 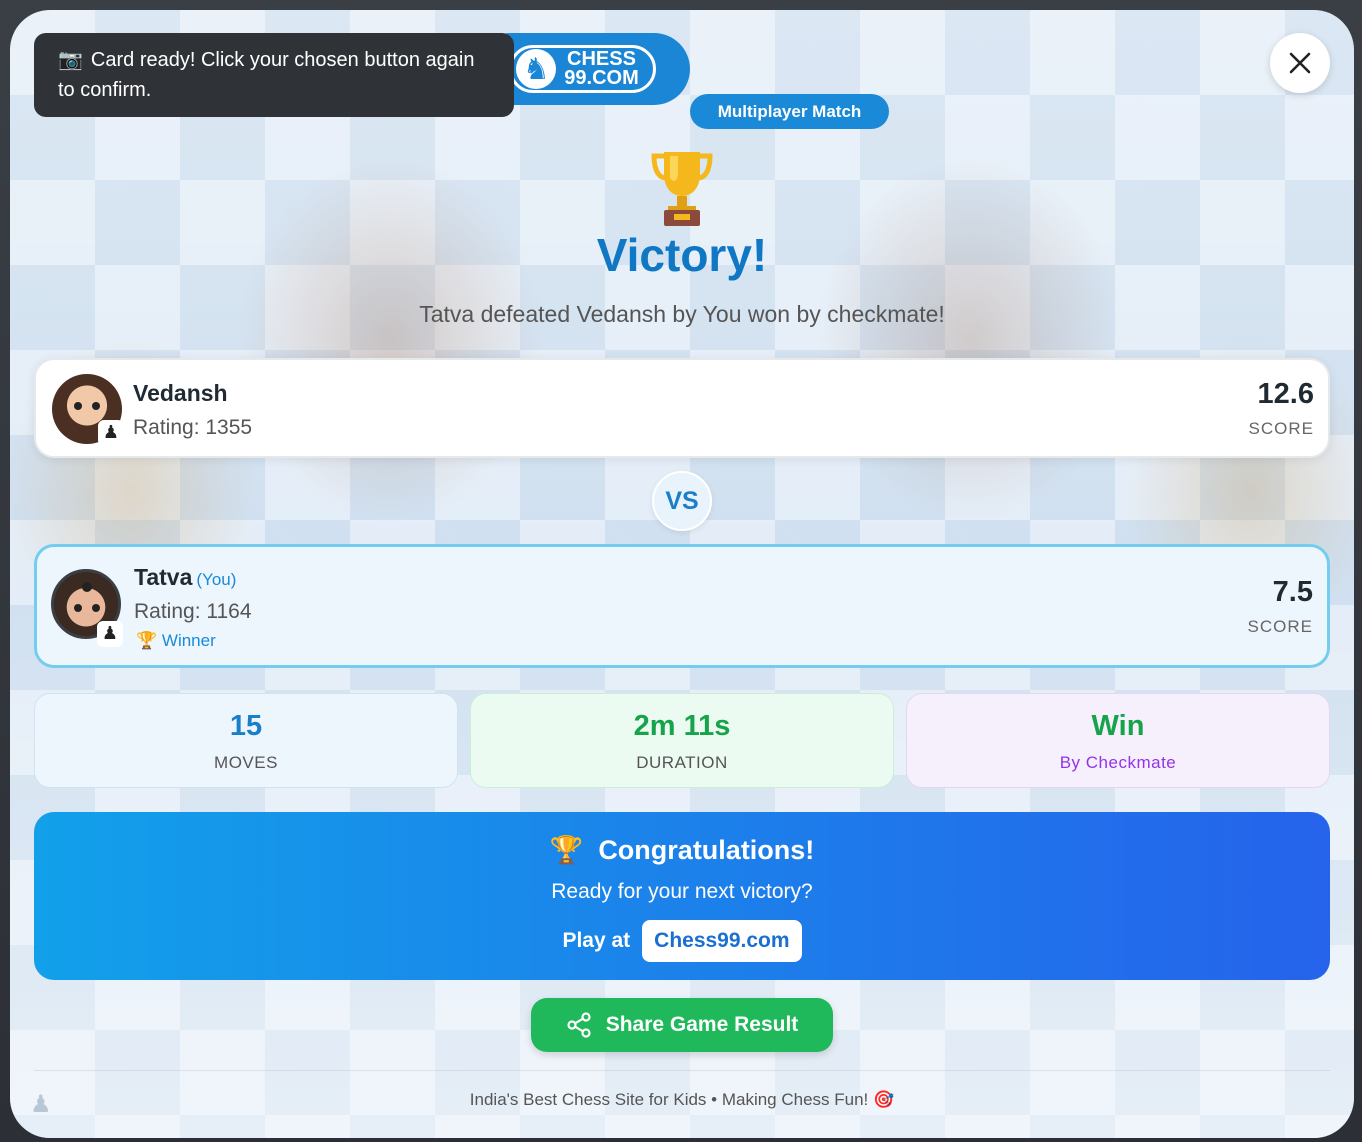 I want to click on stat-moves-value: 15, so click(x=246, y=726).